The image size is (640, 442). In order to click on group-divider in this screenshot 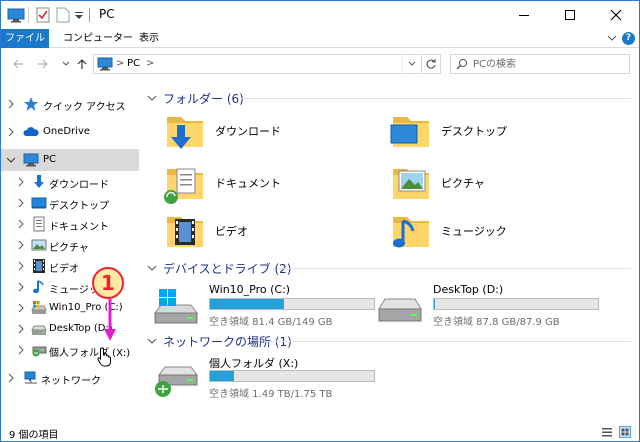, I will do `click(436, 98)`.